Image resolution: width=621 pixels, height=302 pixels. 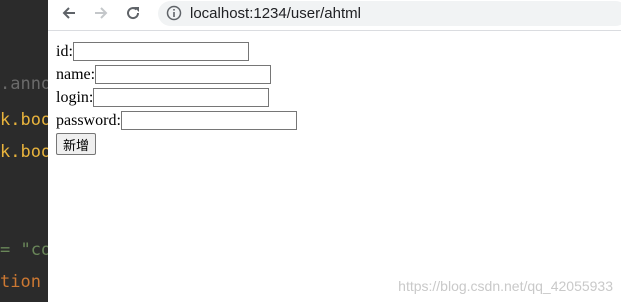 What do you see at coordinates (24, 282) in the screenshot?
I see `code-line: tion` at bounding box center [24, 282].